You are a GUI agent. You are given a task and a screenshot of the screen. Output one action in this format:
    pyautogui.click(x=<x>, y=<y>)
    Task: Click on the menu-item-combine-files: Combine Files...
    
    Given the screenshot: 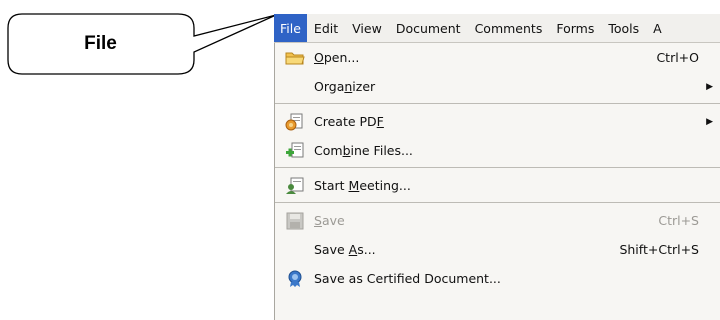 What is the action you would take?
    pyautogui.click(x=497, y=150)
    